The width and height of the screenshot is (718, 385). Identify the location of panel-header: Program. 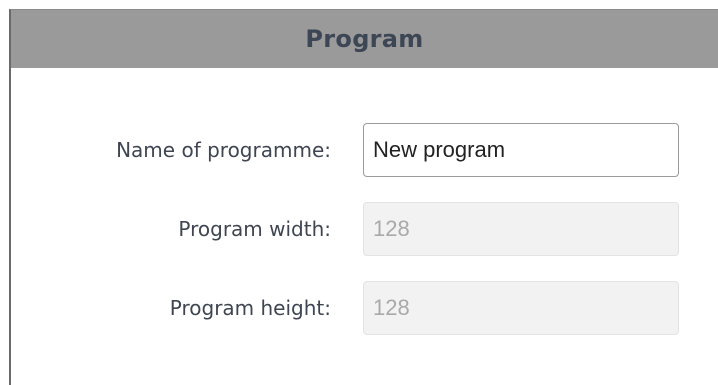
(364, 39).